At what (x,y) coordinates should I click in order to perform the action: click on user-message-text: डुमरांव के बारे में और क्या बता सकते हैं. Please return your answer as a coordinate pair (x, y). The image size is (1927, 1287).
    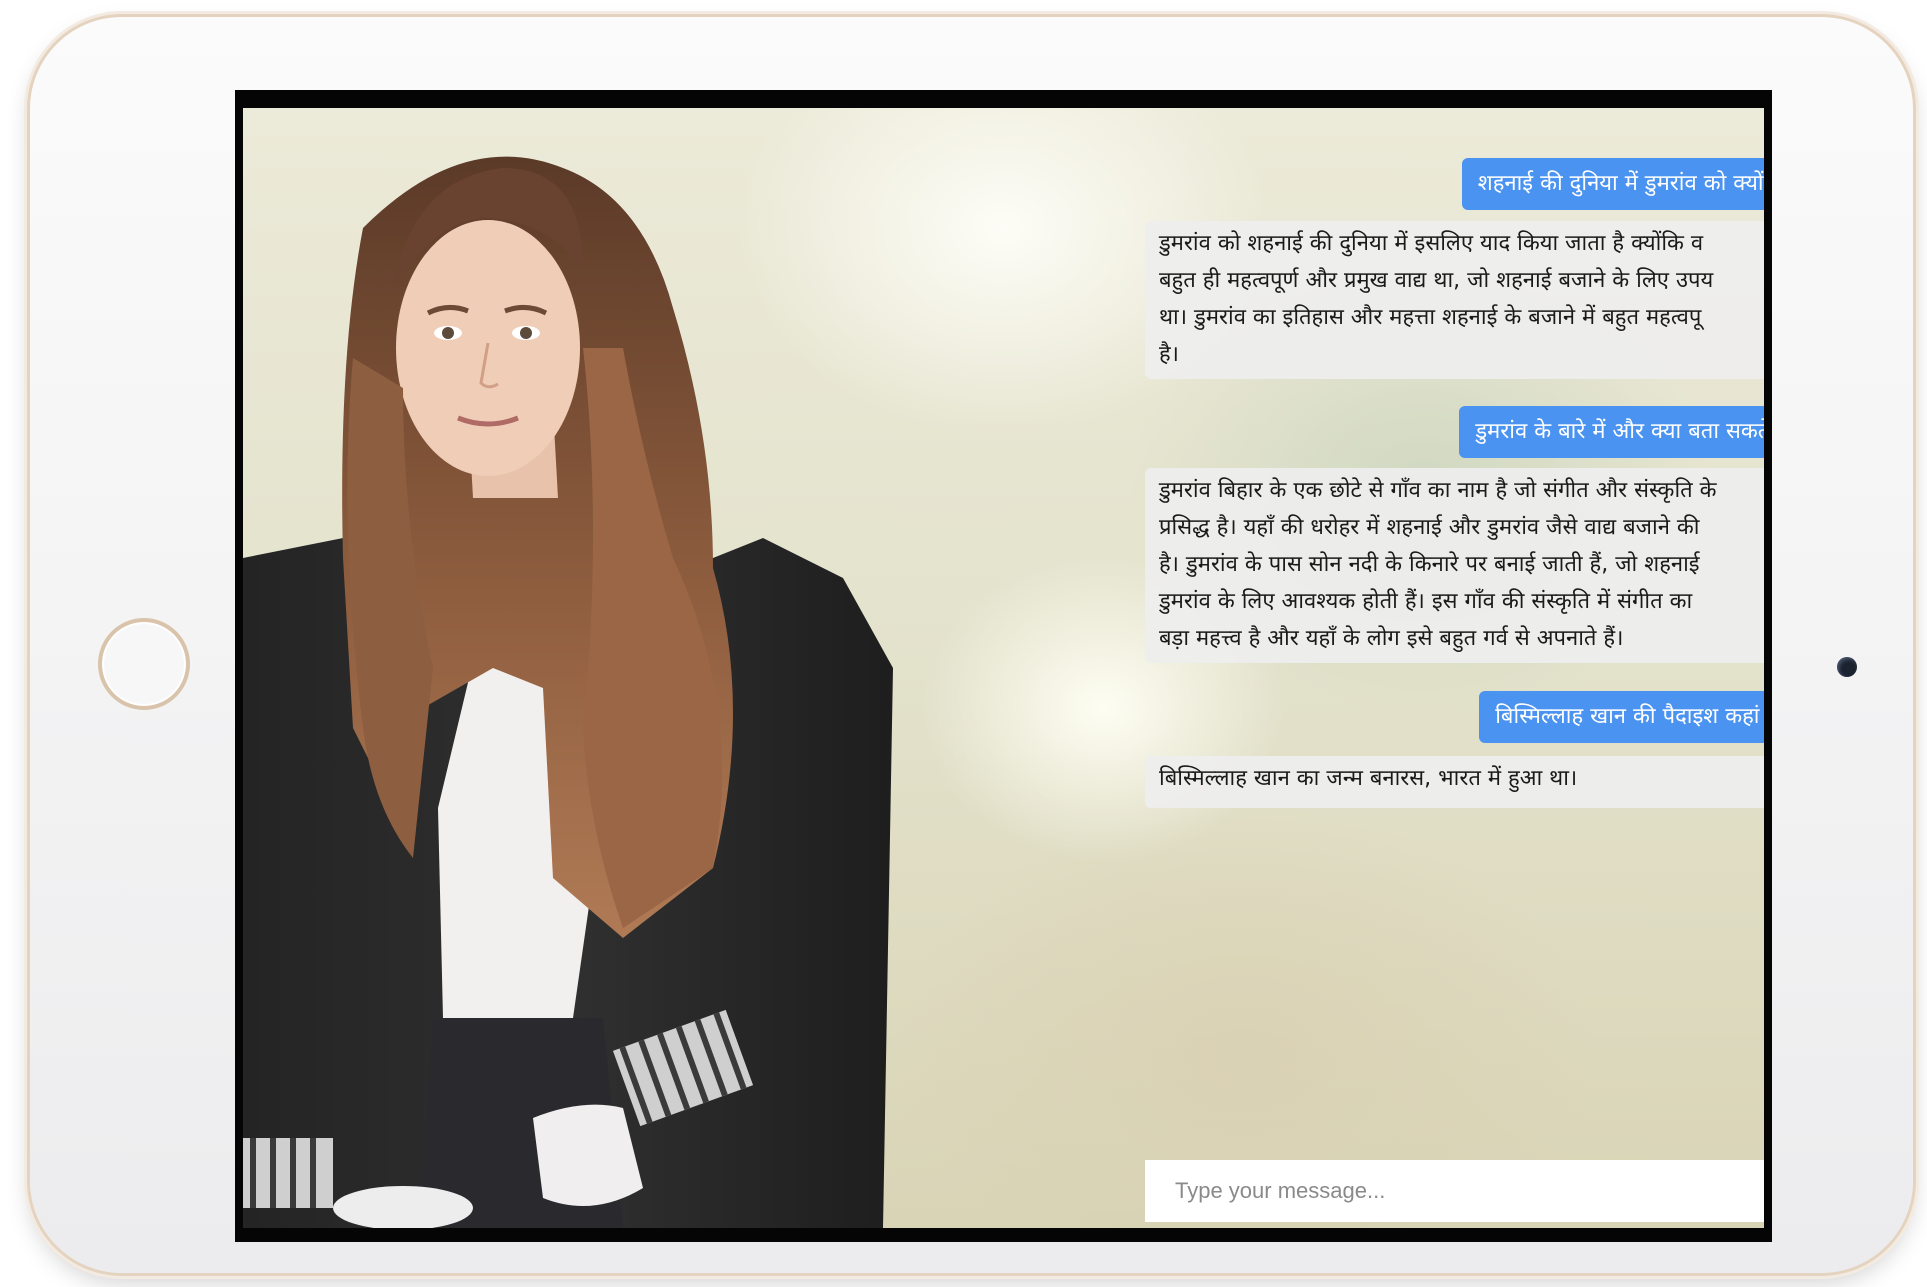
    Looking at the image, I should click on (1619, 431).